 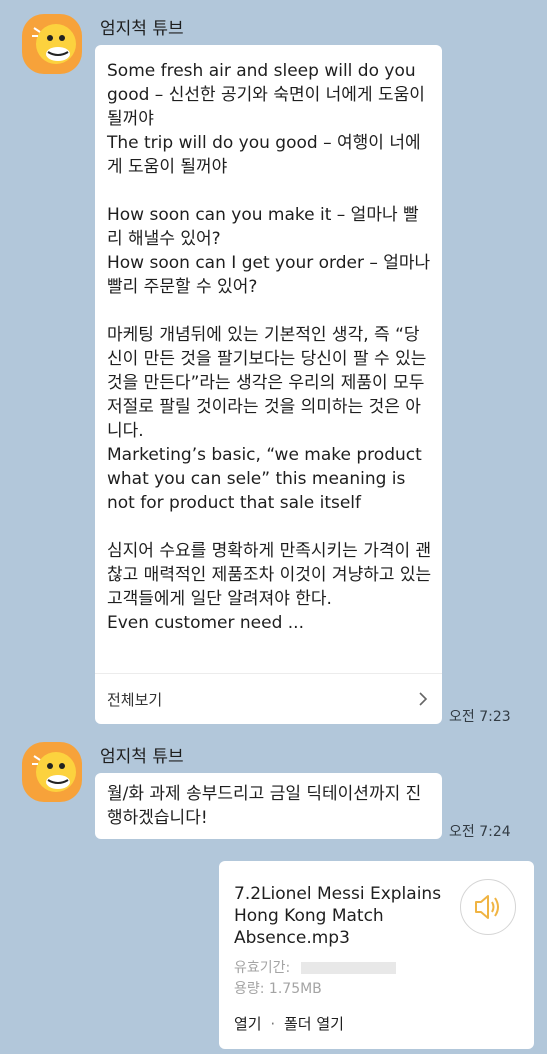 What do you see at coordinates (314, 1024) in the screenshot?
I see `open-folder-button: 폴더 열기` at bounding box center [314, 1024].